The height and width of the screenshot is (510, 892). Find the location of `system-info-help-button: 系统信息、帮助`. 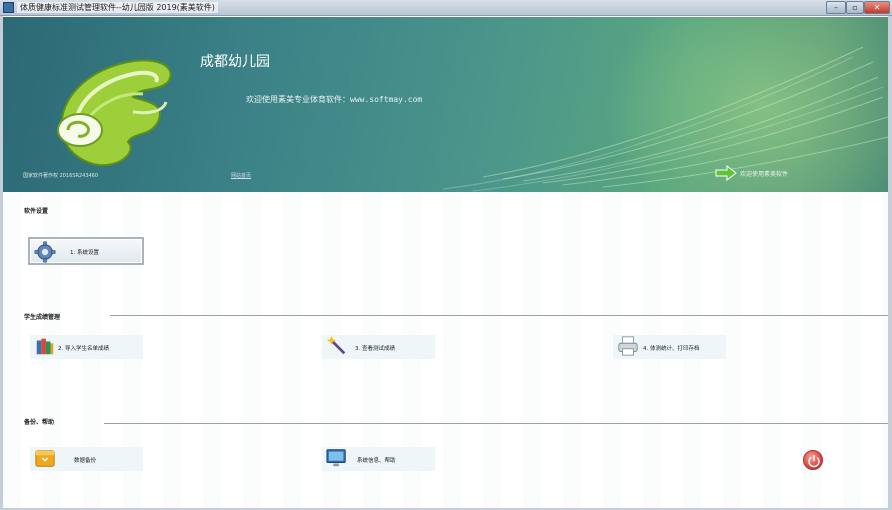

system-info-help-button: 系统信息、帮助 is located at coordinates (378, 459).